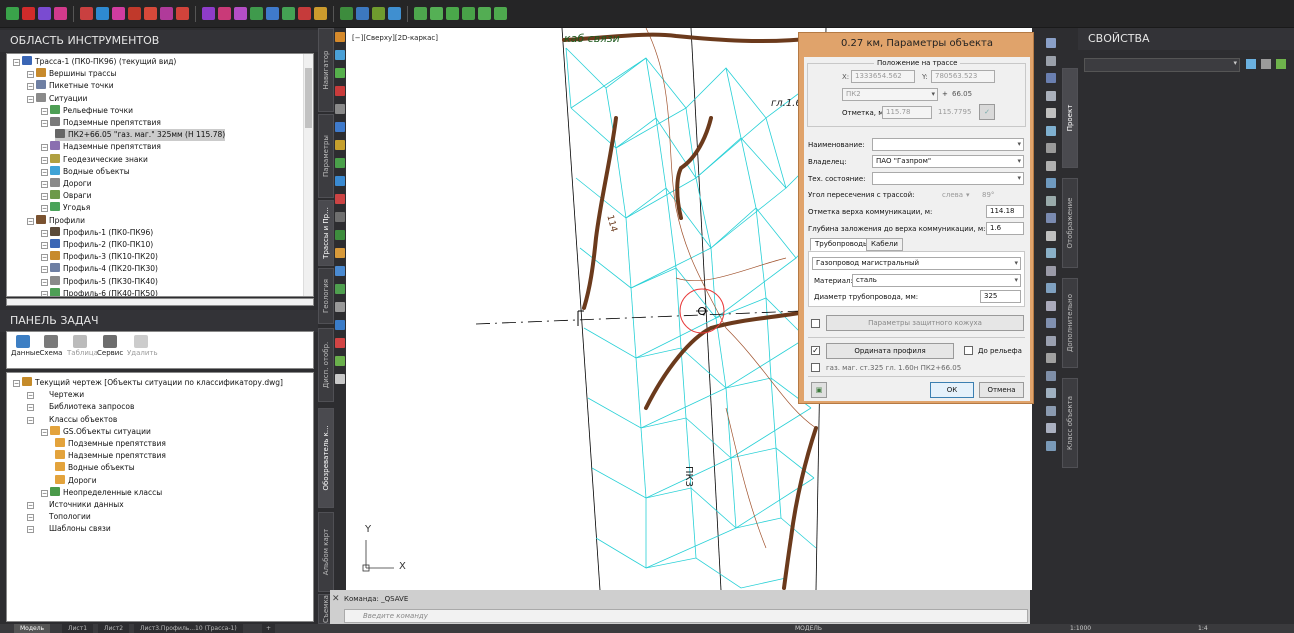  What do you see at coordinates (987, 112) in the screenshot?
I see `pick-elevation-button: ✓` at bounding box center [987, 112].